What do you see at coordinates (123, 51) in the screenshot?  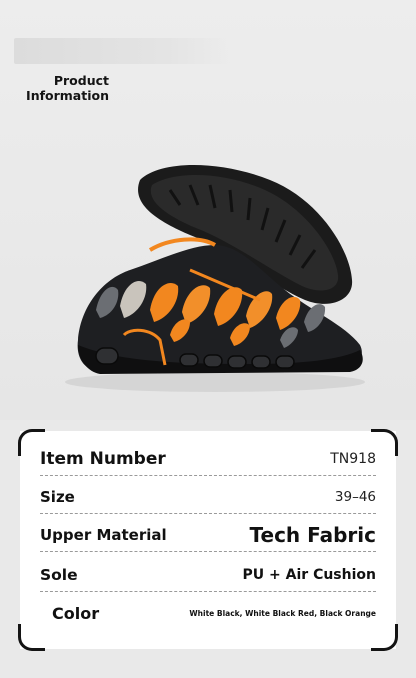 I see `header-banner` at bounding box center [123, 51].